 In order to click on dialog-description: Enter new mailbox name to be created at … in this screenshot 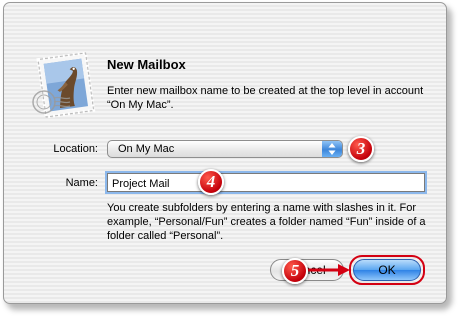, I will do `click(265, 98)`.